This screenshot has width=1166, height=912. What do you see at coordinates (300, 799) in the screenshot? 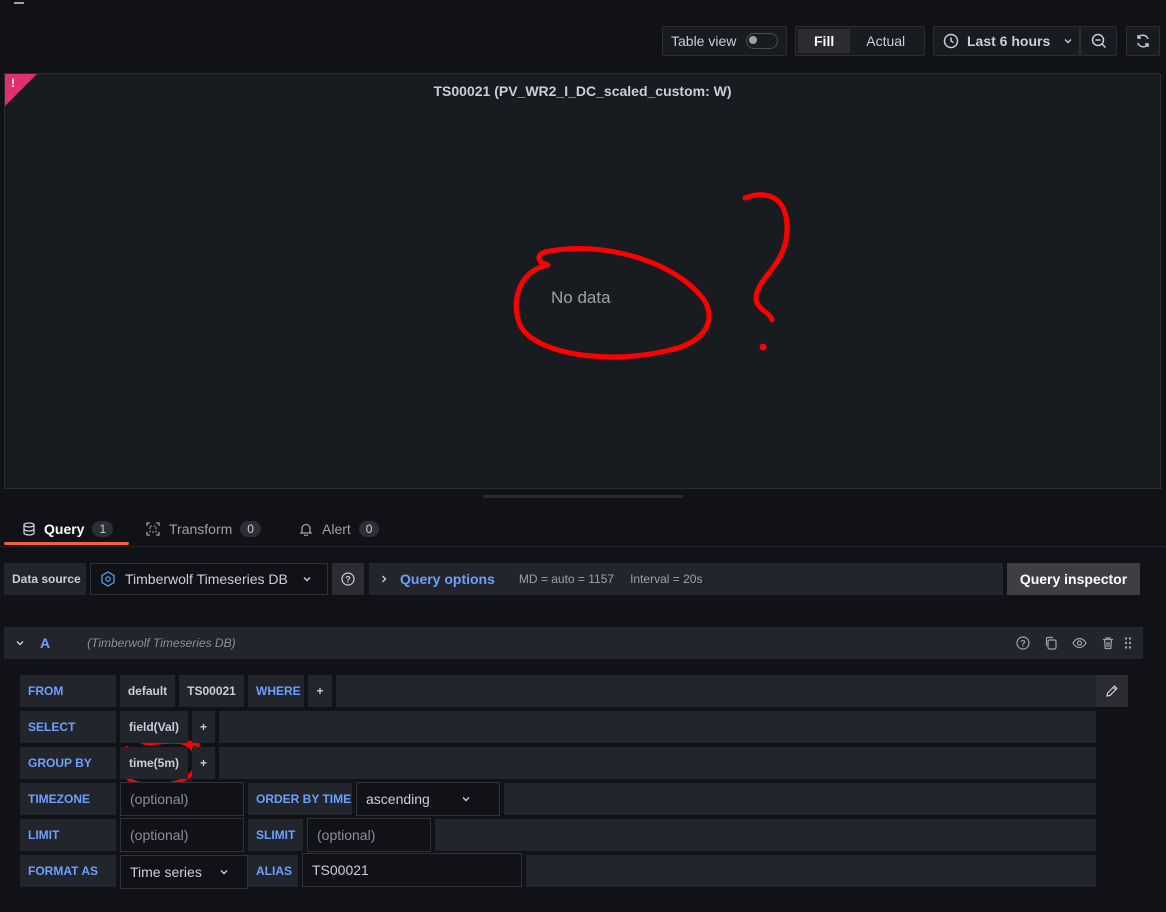
I see `orderby-label: ORDER BY TIME` at bounding box center [300, 799].